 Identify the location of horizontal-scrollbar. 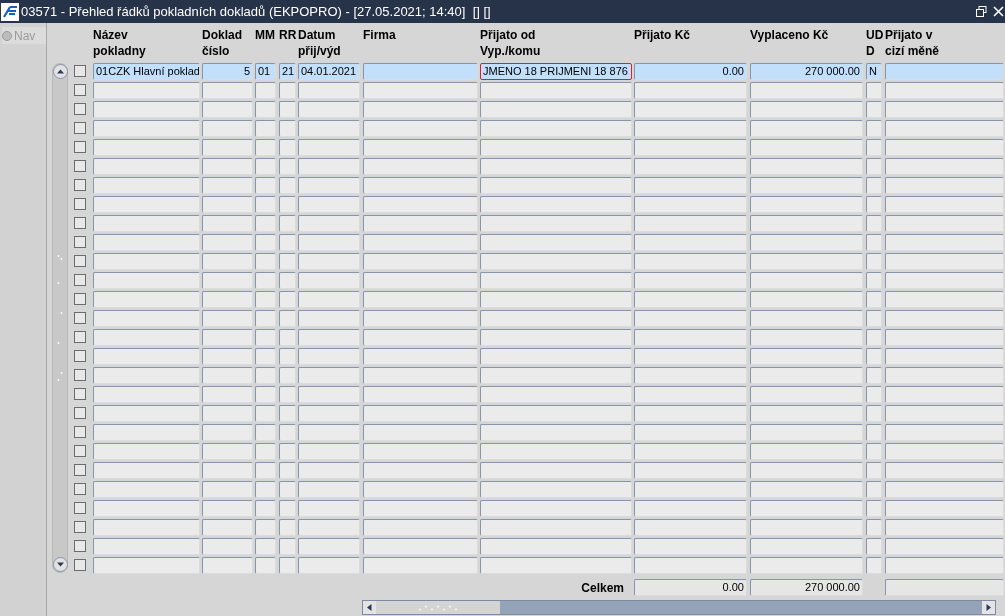
(679, 607).